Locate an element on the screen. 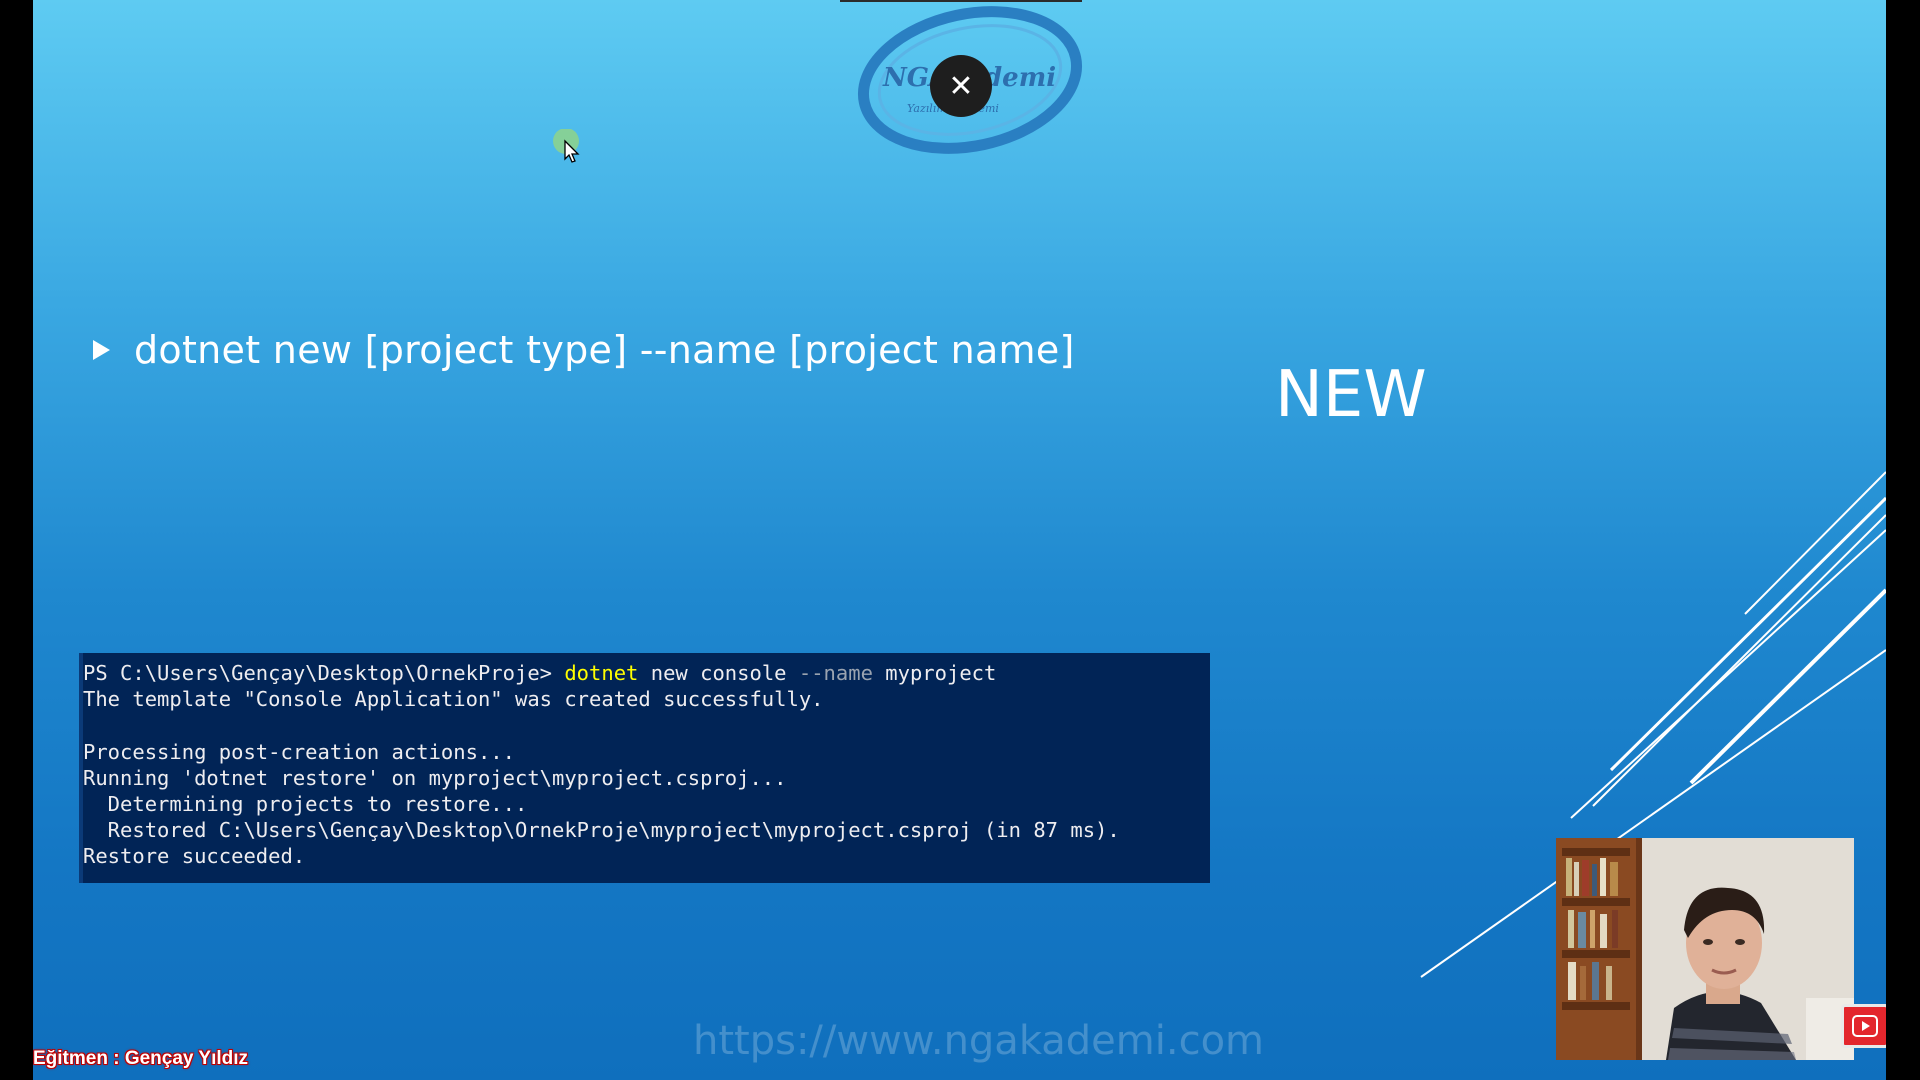  console-args: new console is located at coordinates (718, 673).